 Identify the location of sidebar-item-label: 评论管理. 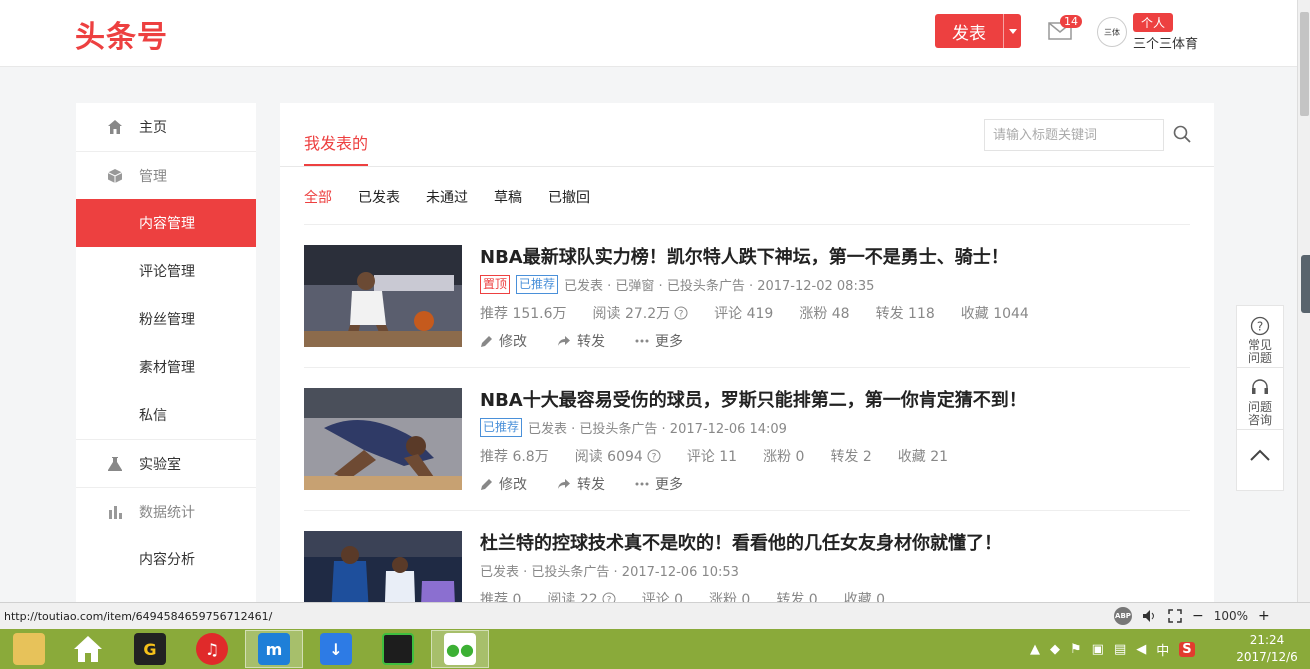
(167, 272).